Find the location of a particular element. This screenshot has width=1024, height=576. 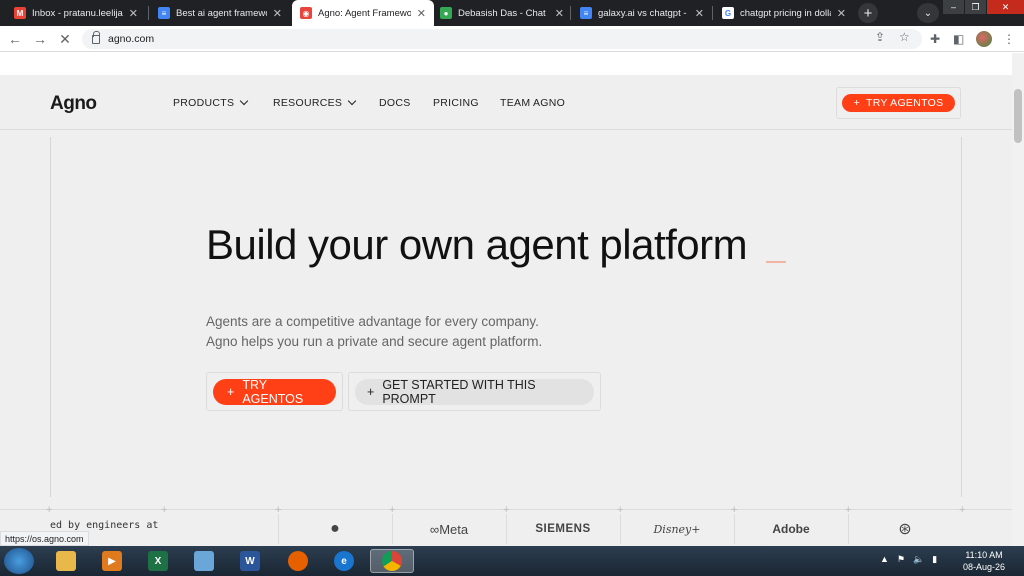

taskbar-explorer is located at coordinates (66, 561).